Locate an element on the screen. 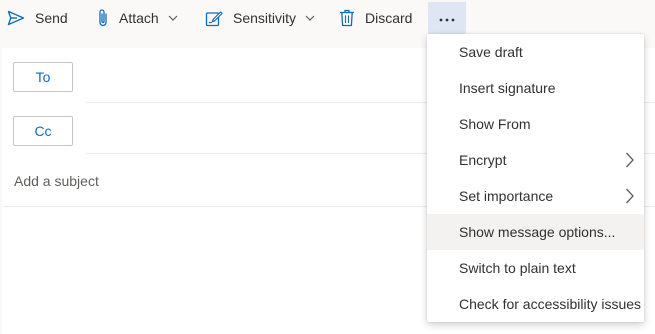 Image resolution: width=655 pixels, height=334 pixels. attach-label: Attach is located at coordinates (139, 18).